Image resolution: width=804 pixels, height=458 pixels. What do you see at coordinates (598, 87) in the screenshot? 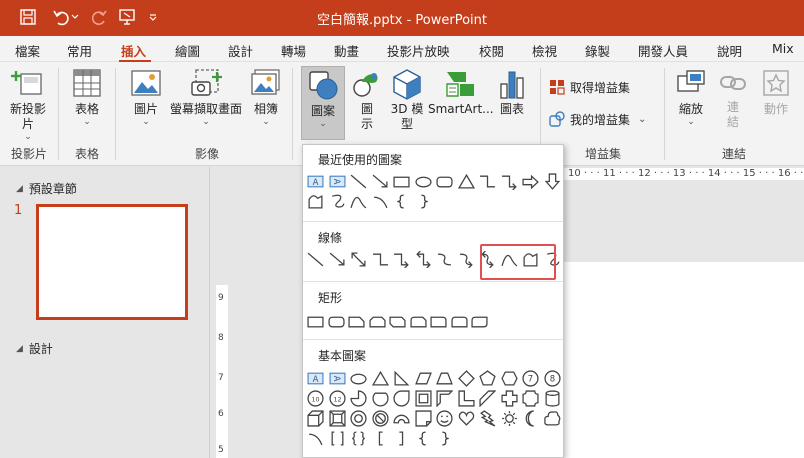
I see `get-addins-button: 取得增益集` at bounding box center [598, 87].